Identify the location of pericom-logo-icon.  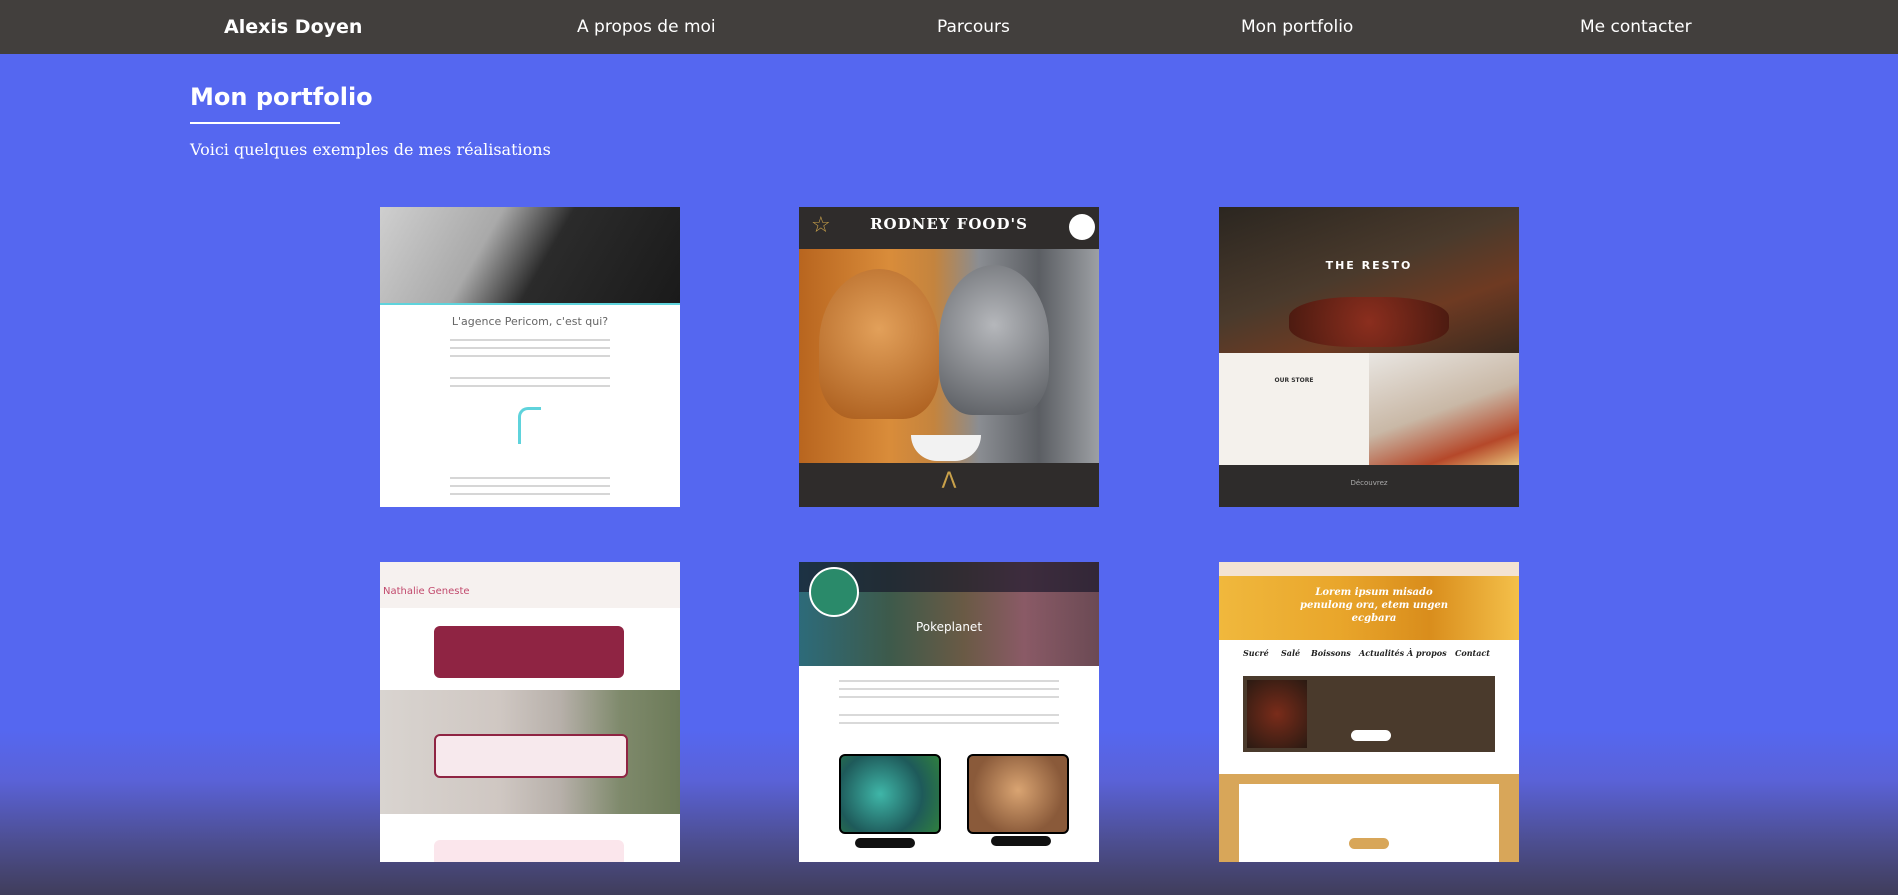
(529, 425).